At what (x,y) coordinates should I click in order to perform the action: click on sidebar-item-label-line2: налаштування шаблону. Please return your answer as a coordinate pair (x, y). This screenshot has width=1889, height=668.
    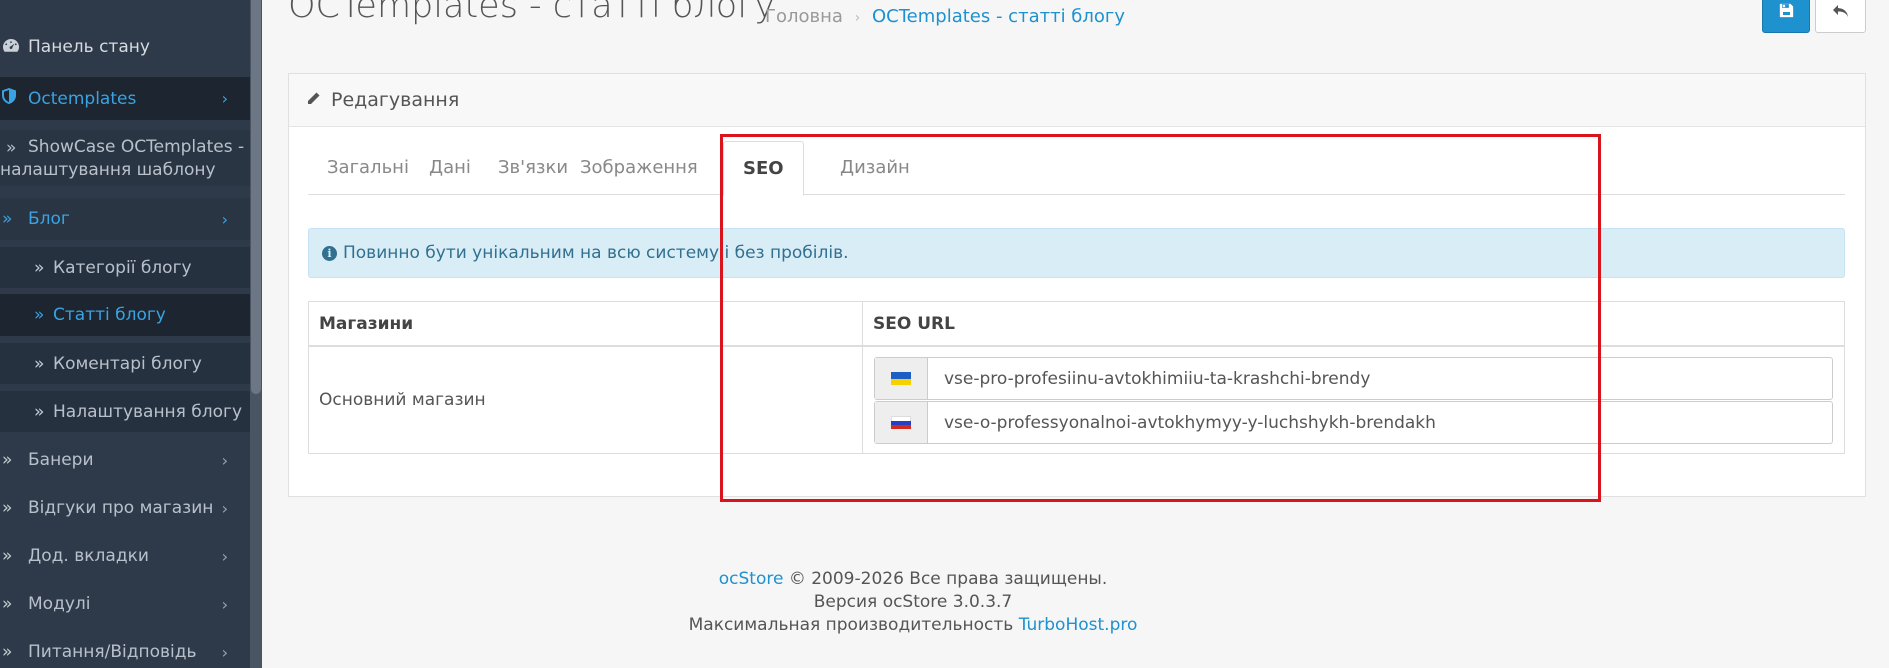
    Looking at the image, I should click on (108, 170).